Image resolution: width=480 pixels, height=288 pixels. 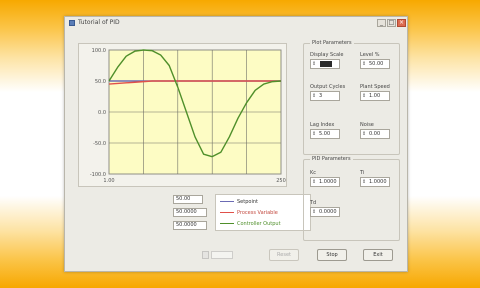 What do you see at coordinates (375, 134) in the screenshot?
I see `noise-field: ⇕ 0.00` at bounding box center [375, 134].